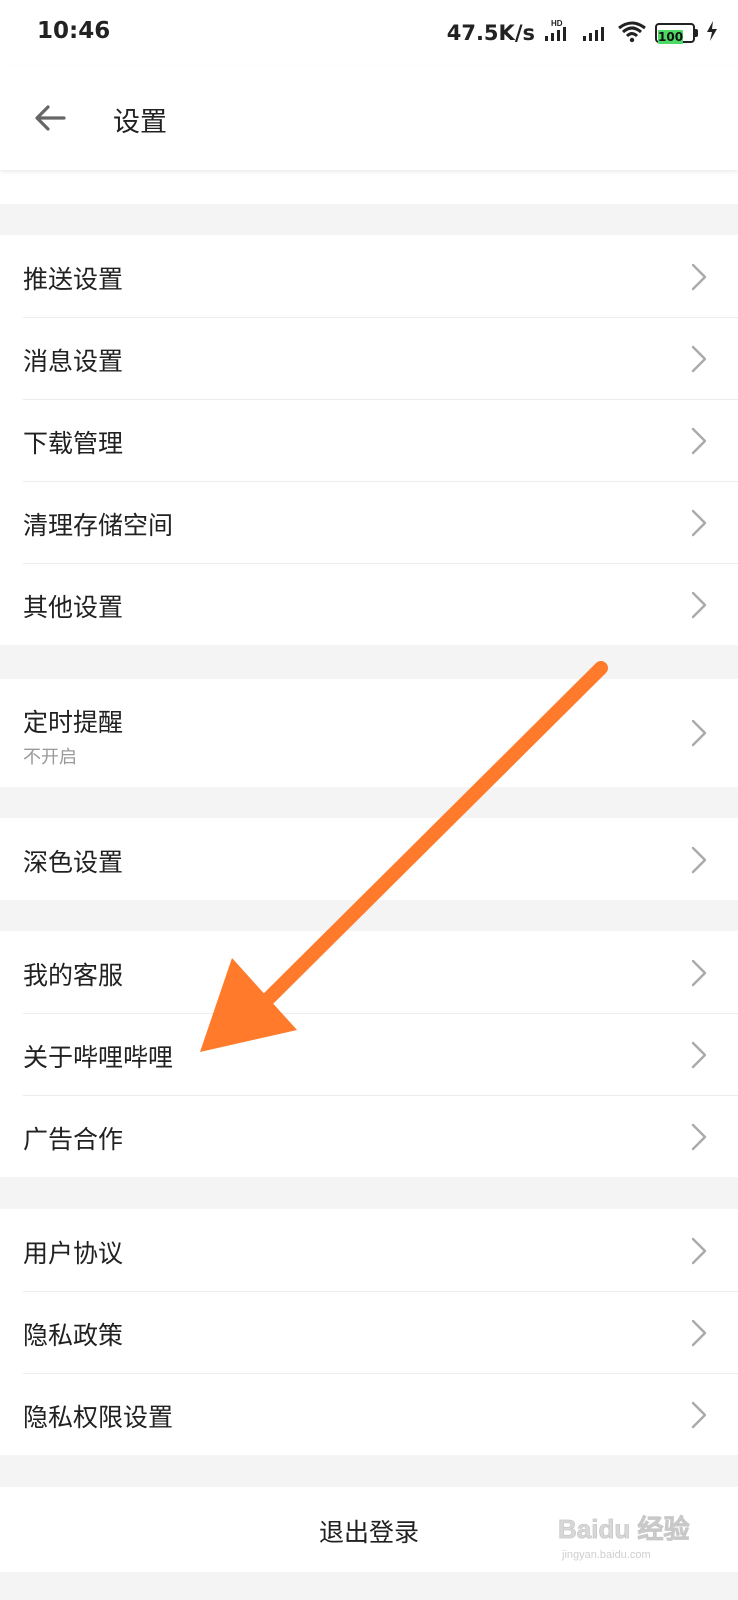 The image size is (738, 1600). Describe the element at coordinates (369, 118) in the screenshot. I see `app-header: 设置` at that location.